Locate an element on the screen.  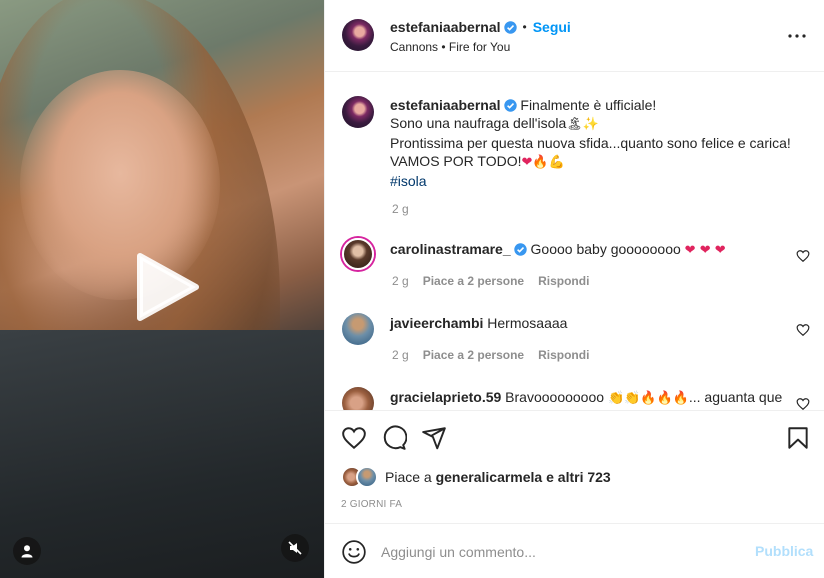
hashtag-link: #isola is located at coordinates (600, 181).